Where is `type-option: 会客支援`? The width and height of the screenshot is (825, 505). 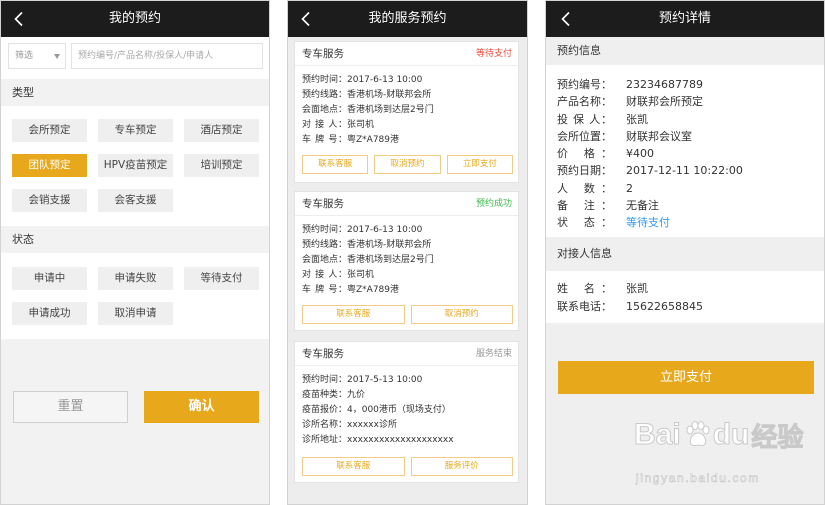
type-option: 会客支援 is located at coordinates (135, 200).